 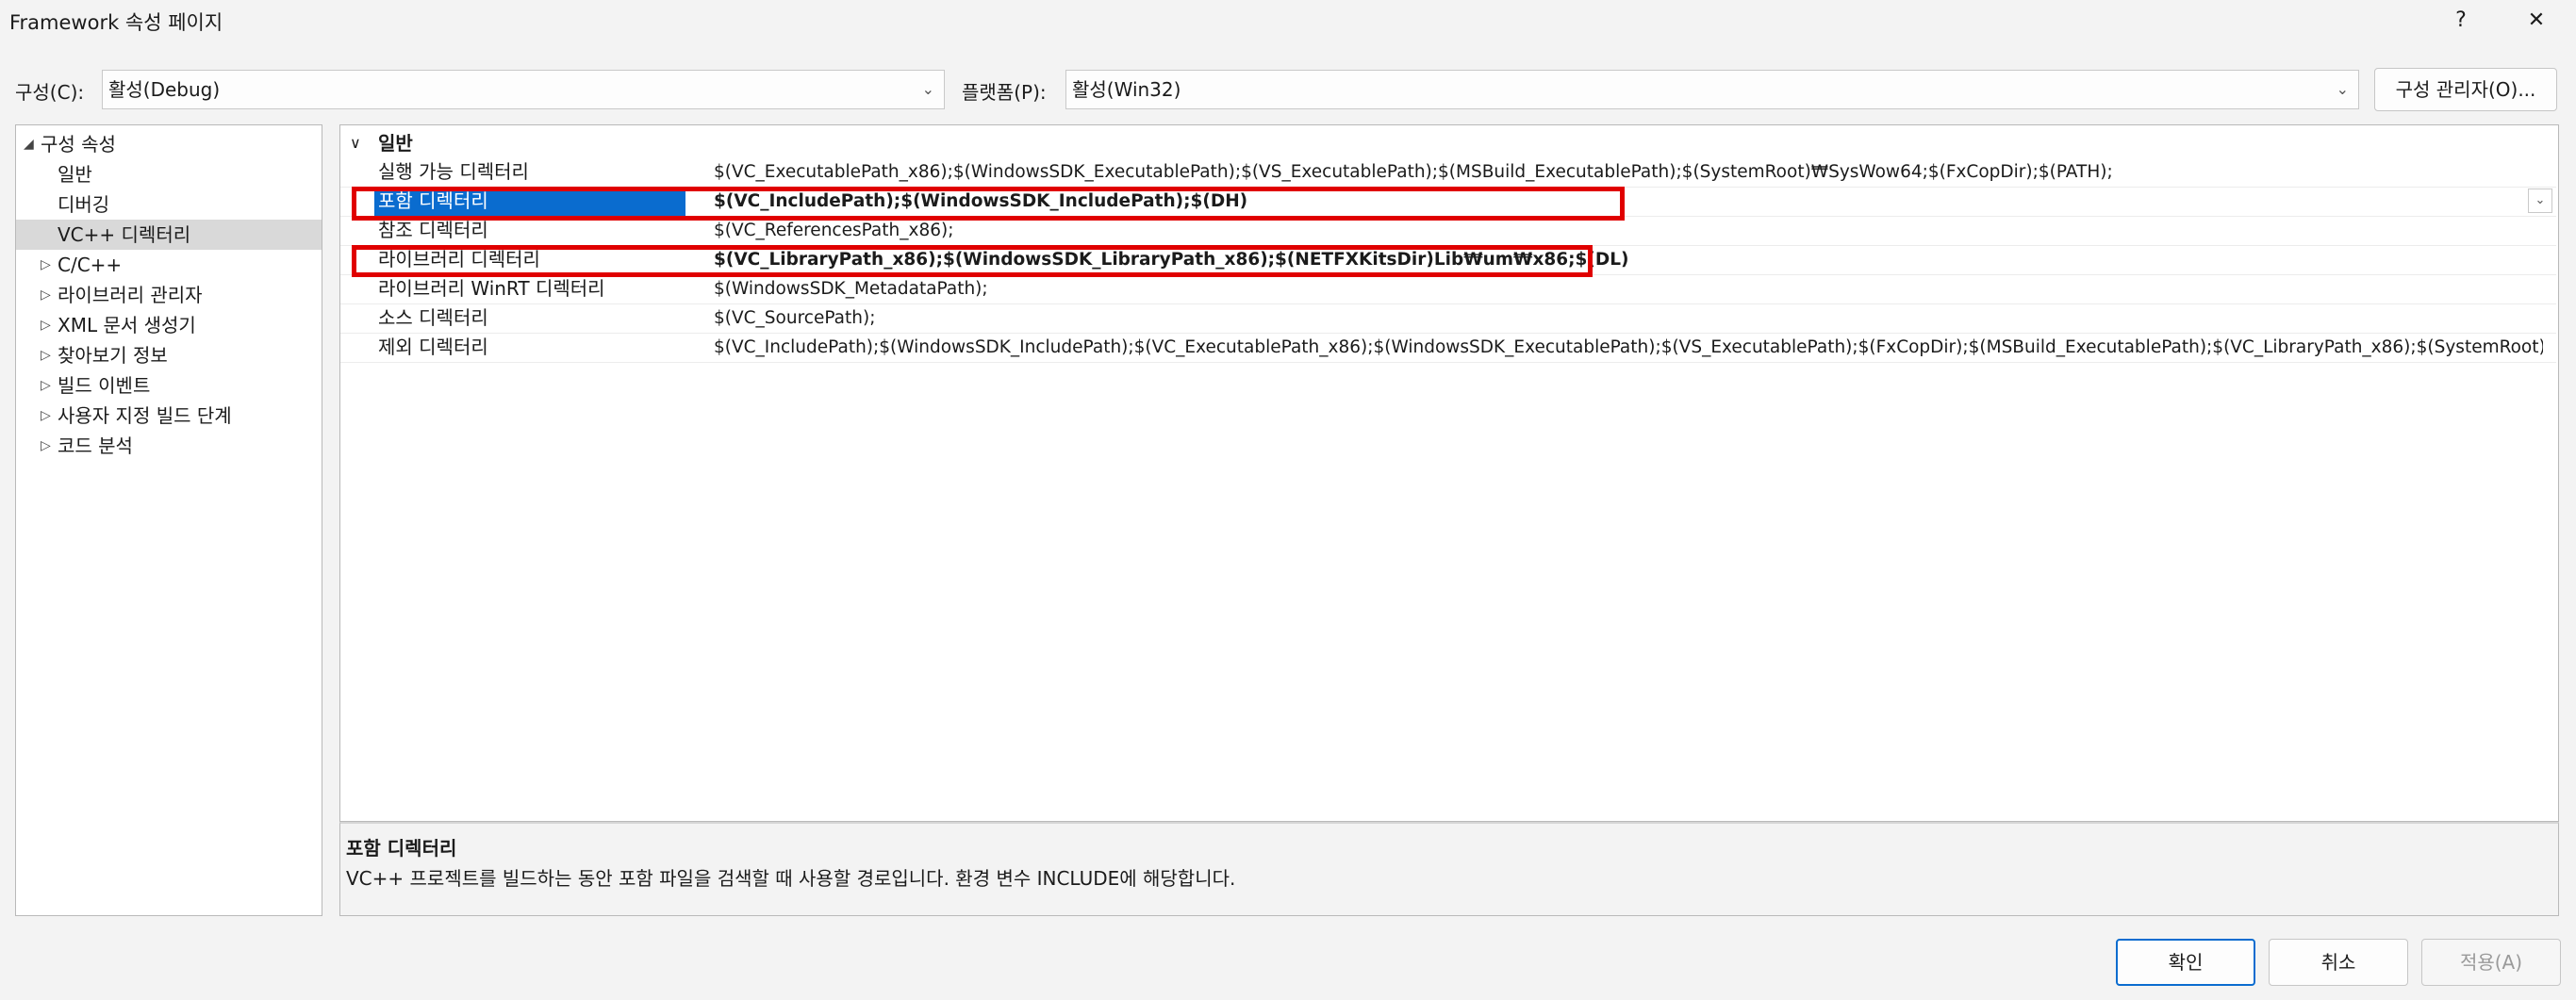 What do you see at coordinates (1628, 318) in the screenshot?
I see `property-value: $(VC_SourcePath);` at bounding box center [1628, 318].